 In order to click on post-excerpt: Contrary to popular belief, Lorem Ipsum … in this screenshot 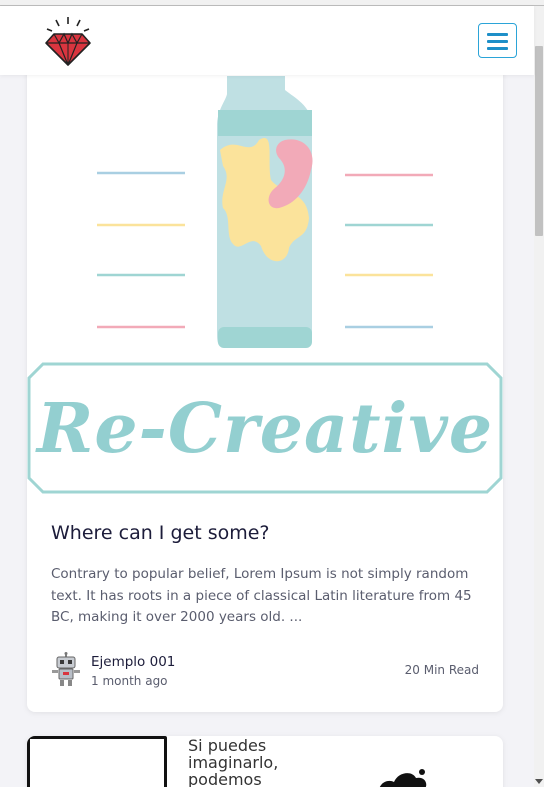, I will do `click(261, 595)`.